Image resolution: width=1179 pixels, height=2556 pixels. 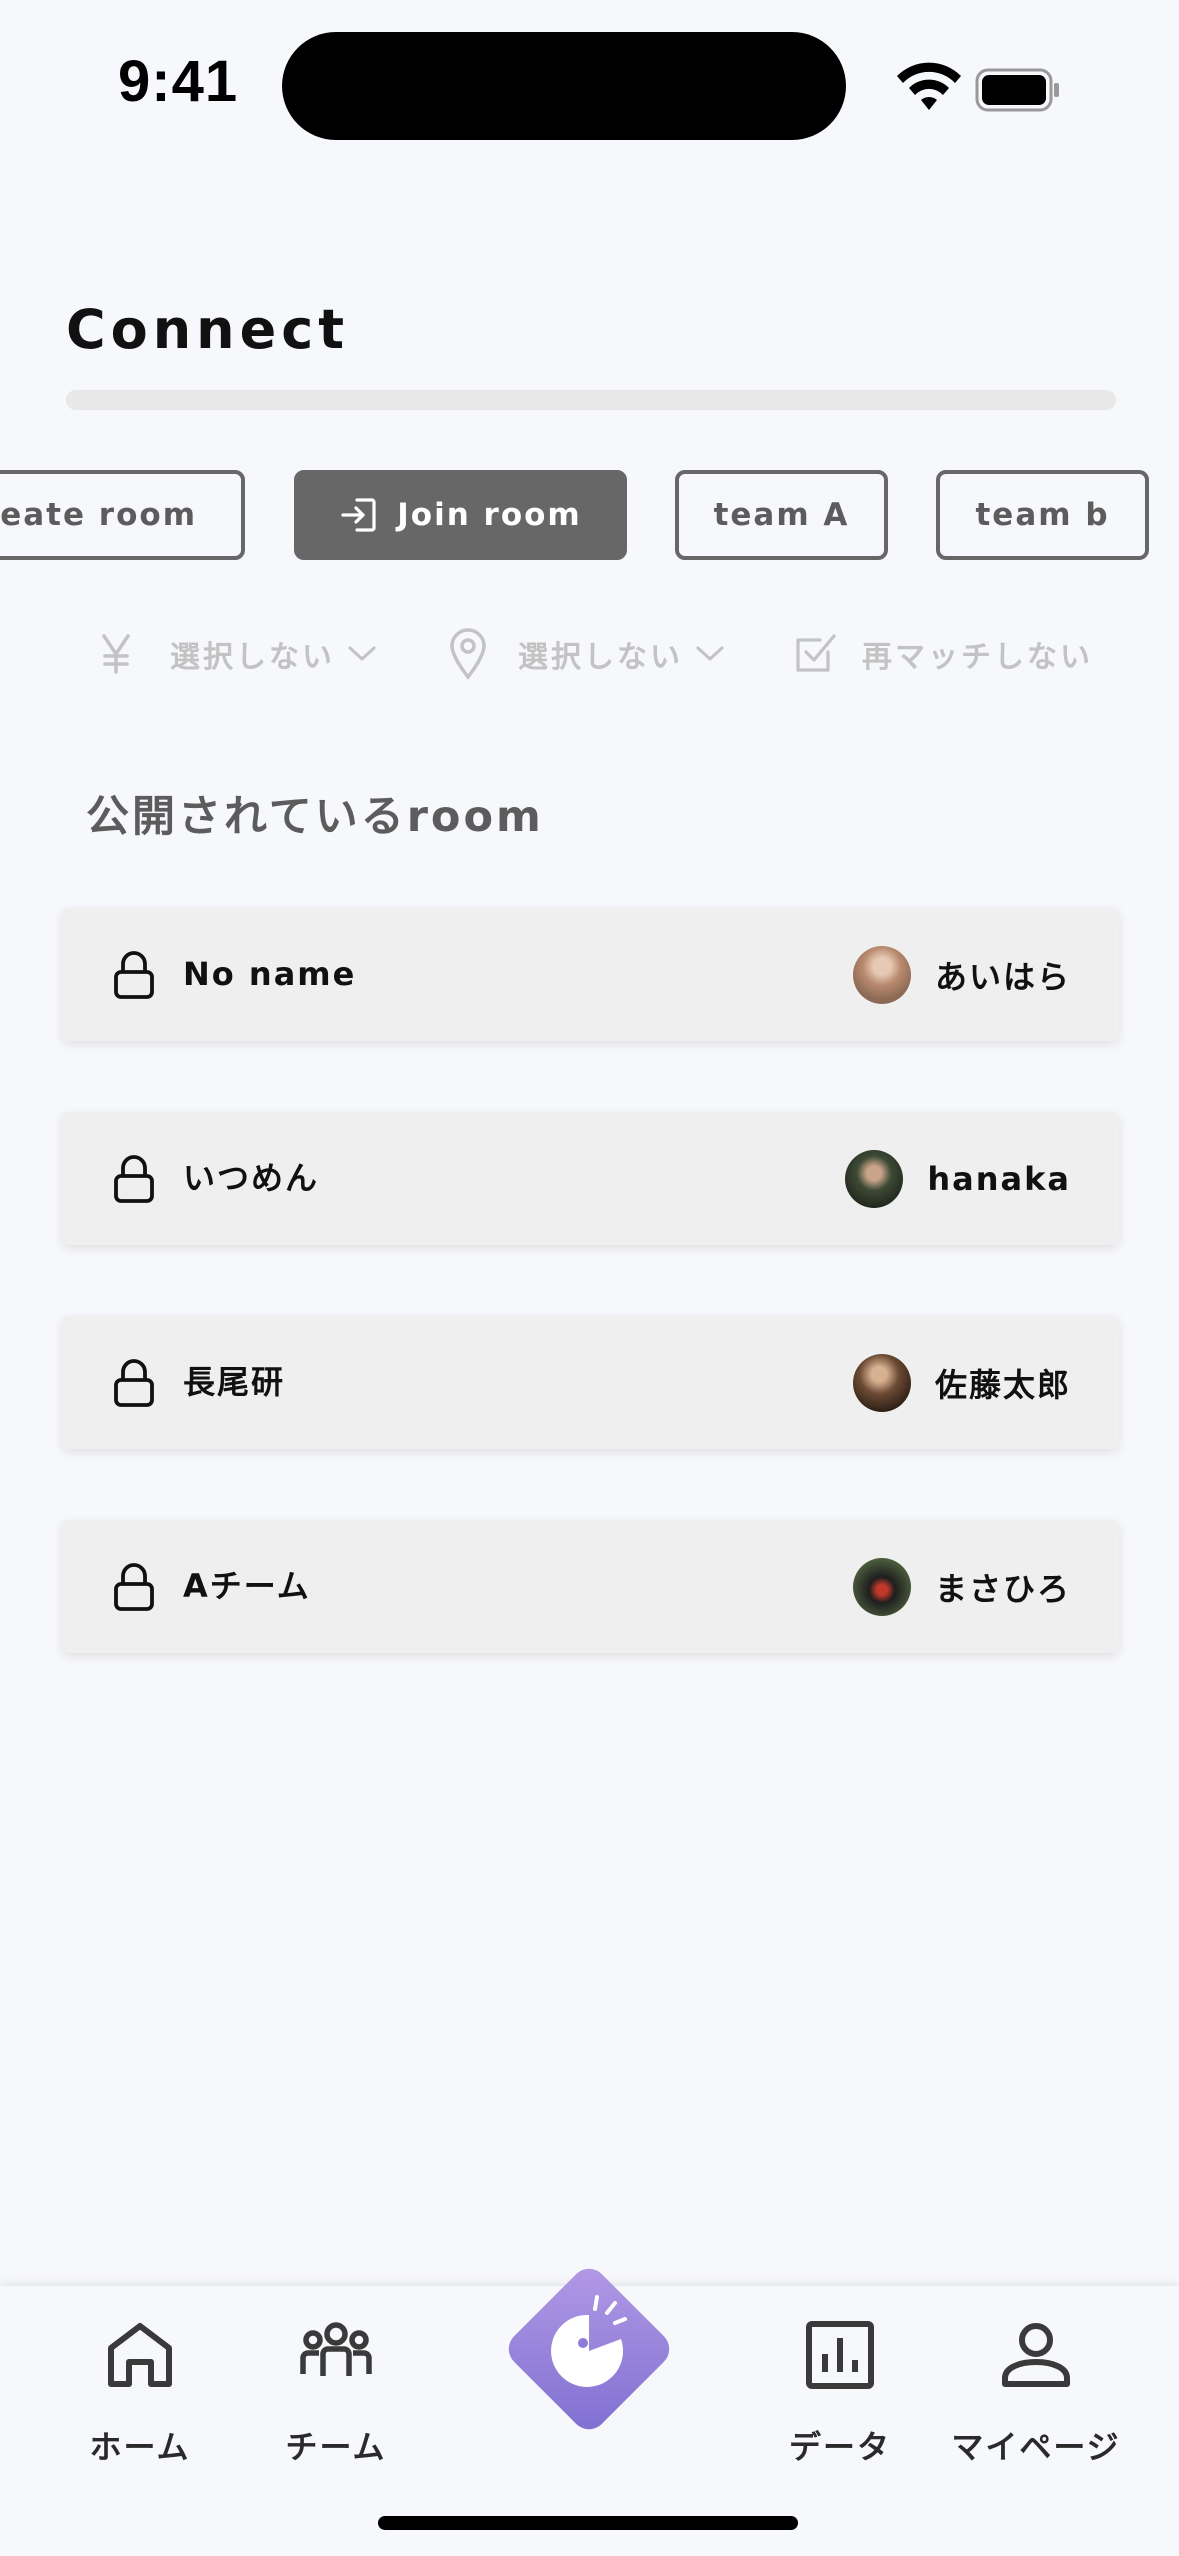 I want to click on page-title: Connect, so click(x=208, y=329).